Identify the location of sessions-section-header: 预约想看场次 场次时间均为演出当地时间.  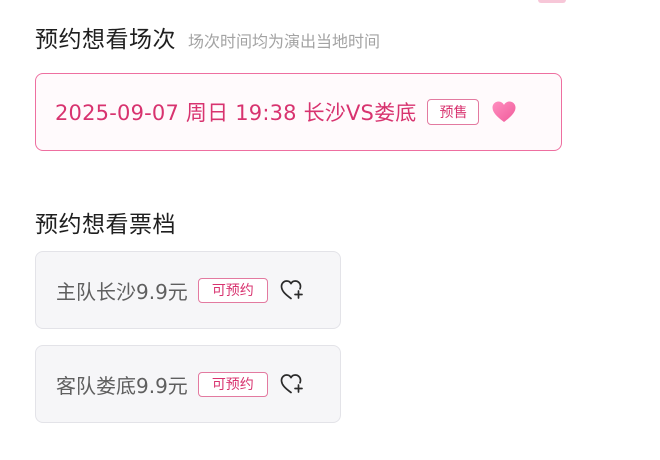
(207, 37).